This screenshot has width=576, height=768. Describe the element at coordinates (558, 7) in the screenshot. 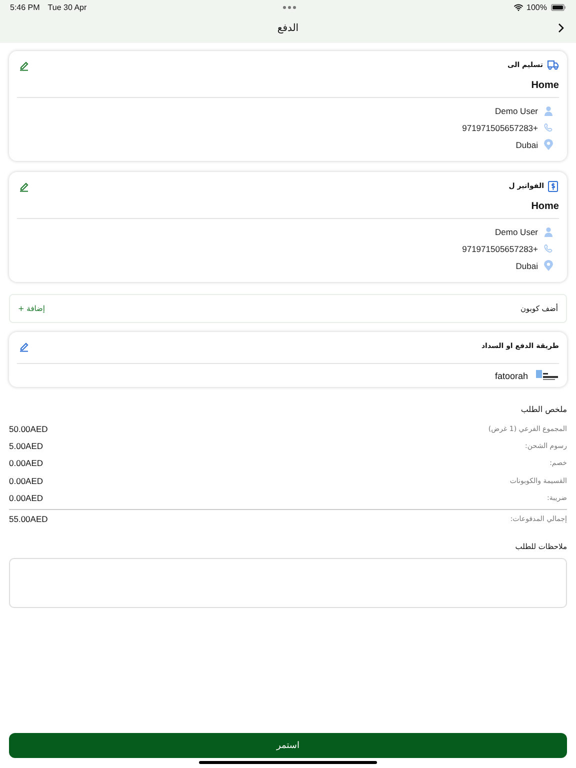

I see `battery-icon` at that location.